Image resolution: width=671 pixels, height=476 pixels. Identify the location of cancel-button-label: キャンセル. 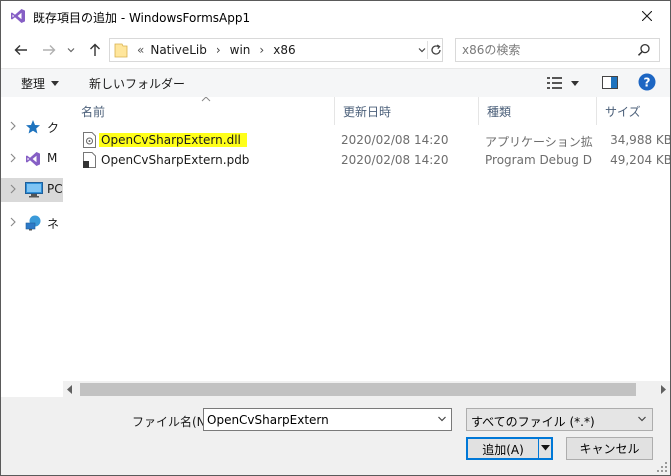
(609, 449).